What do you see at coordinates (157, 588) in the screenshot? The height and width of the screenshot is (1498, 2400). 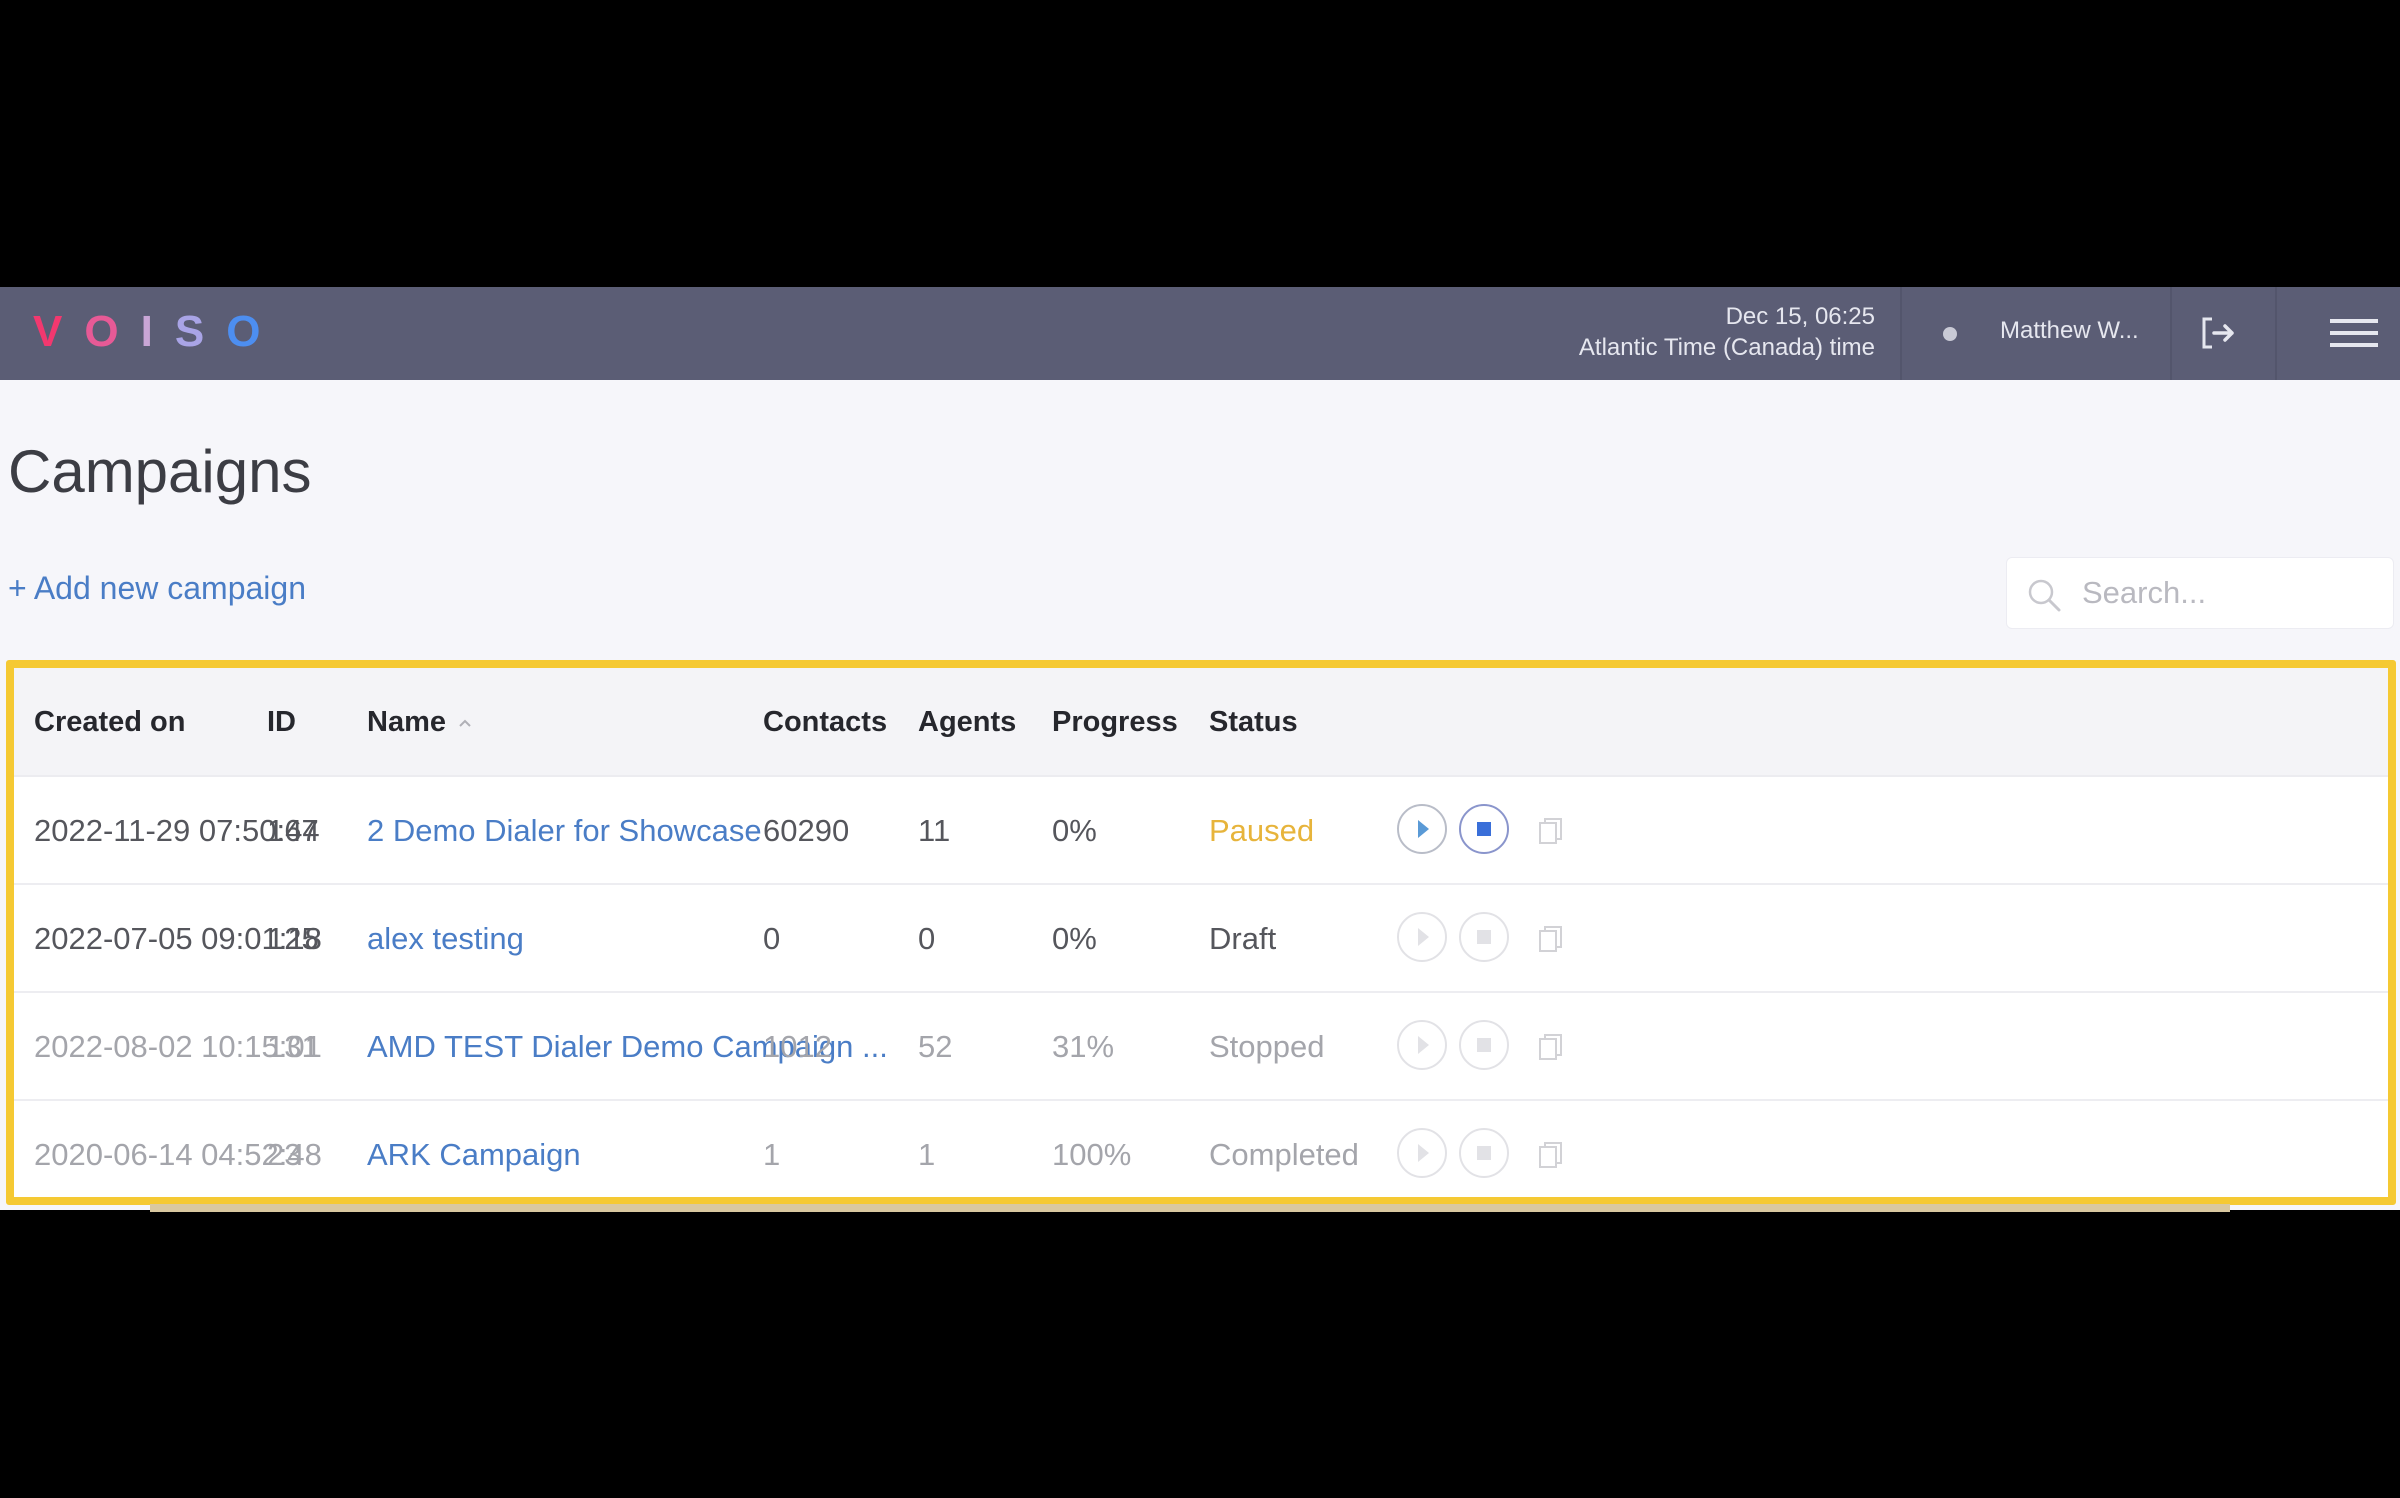 I see `add-new-campaign-link: + Add new campaign` at bounding box center [157, 588].